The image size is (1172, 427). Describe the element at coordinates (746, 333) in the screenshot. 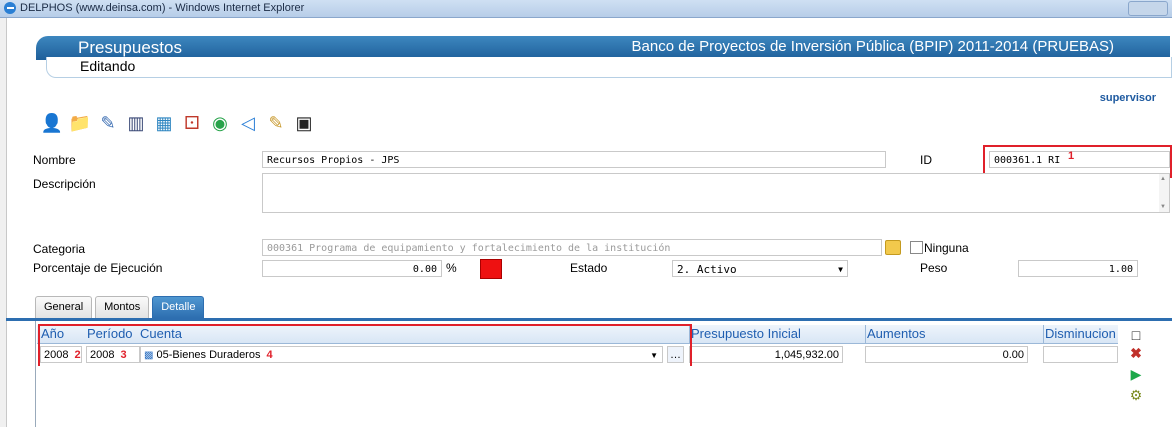

I see `column-header: Presupuesto Inicial` at that location.